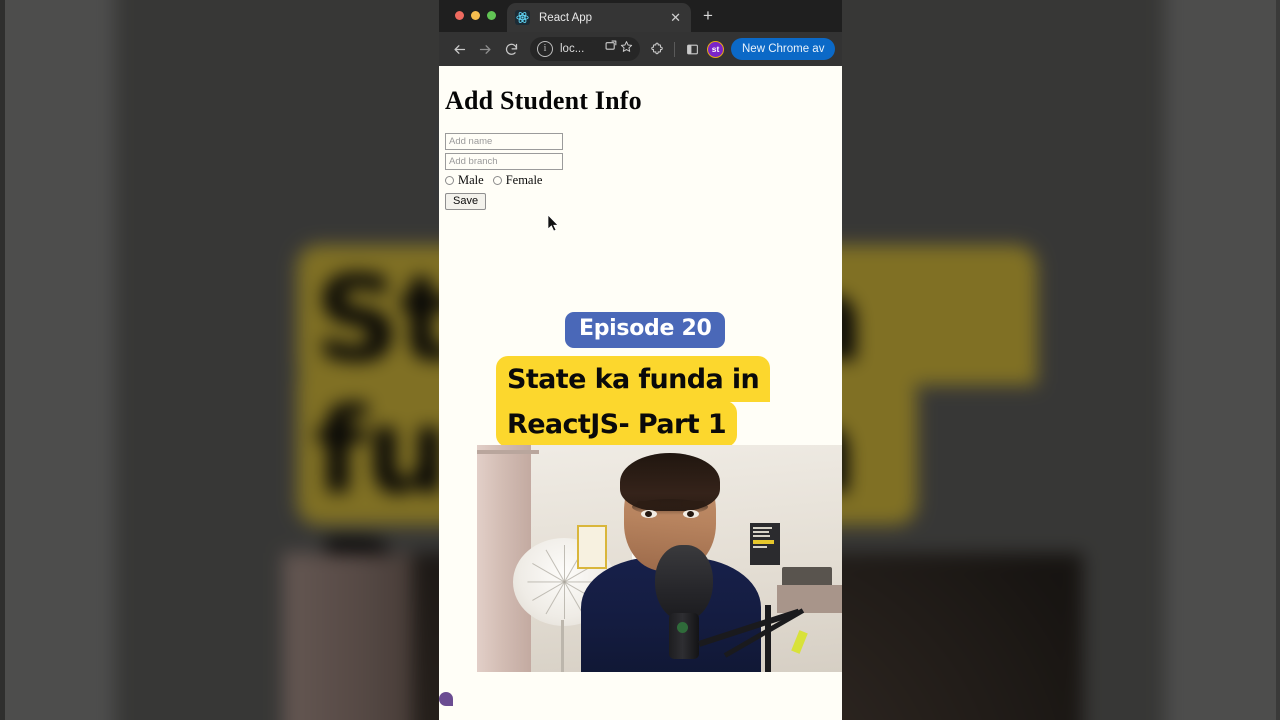 This screenshot has width=1280, height=720. I want to click on title-line-2: ReactJS- Part 1, so click(617, 424).